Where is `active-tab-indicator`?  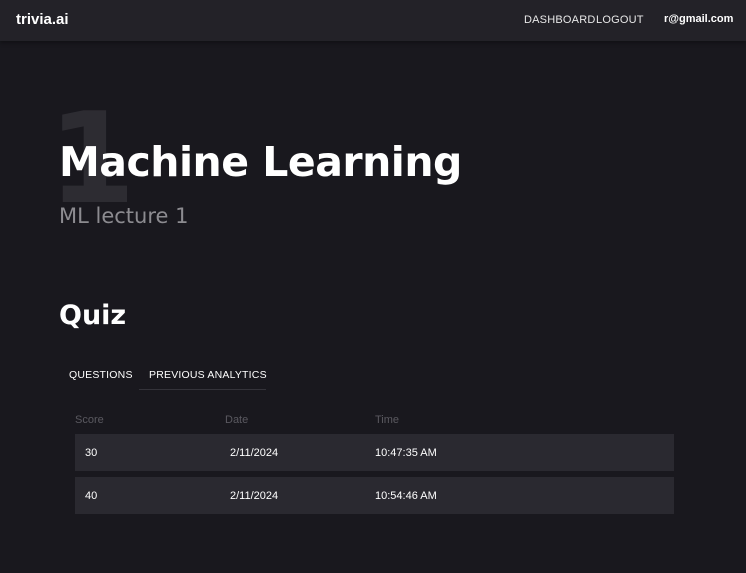
active-tab-indicator is located at coordinates (202, 389).